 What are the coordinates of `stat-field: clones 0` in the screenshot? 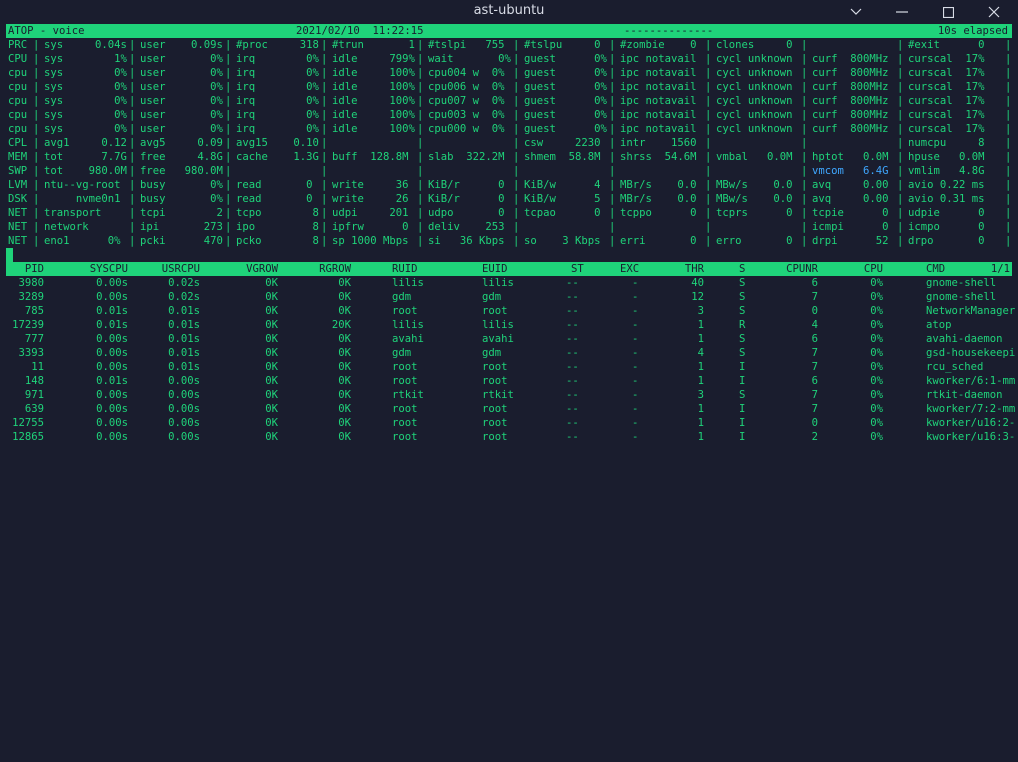 It's located at (754, 45).